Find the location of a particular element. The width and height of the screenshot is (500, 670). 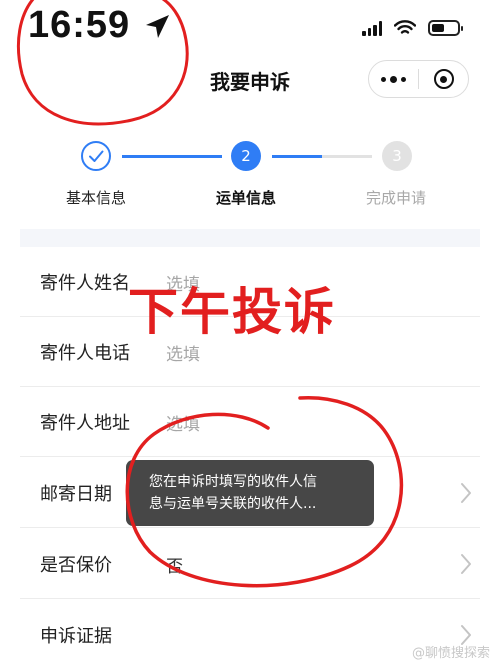

row-label: 邮寄日期 is located at coordinates (76, 494).